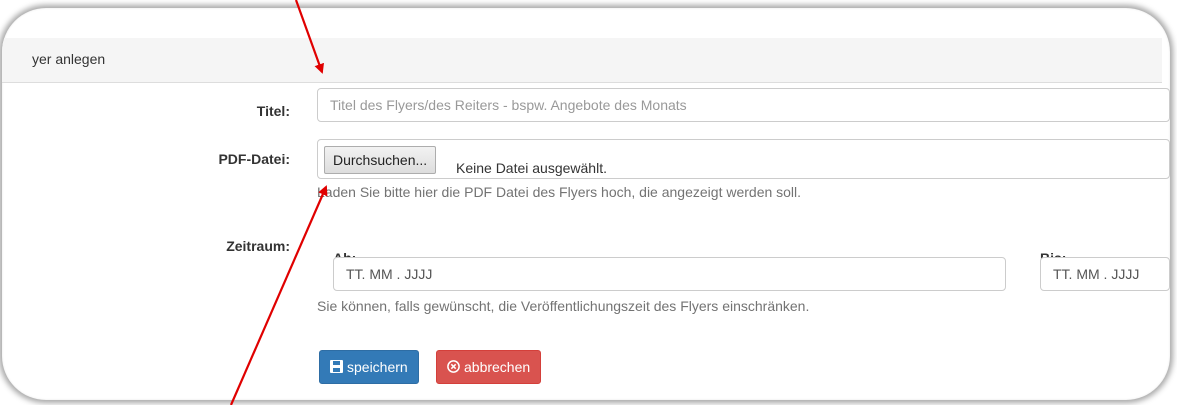 This screenshot has height=405, width=1177. Describe the element at coordinates (669, 274) in the screenshot. I see `from-date-input: TT. MM . JJJJ` at that location.